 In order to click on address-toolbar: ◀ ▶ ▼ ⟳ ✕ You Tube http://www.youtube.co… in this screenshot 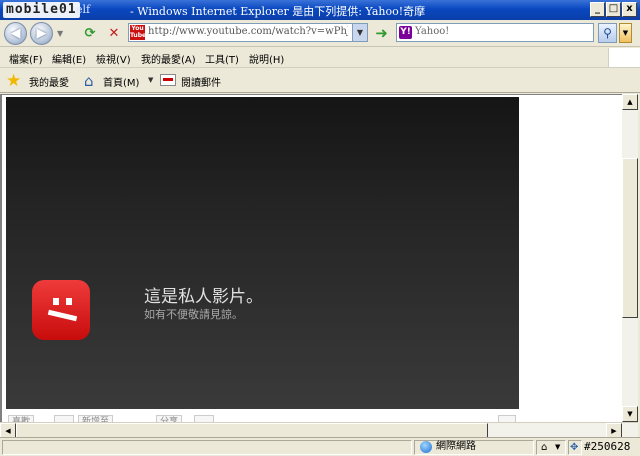, I will do `click(320, 33)`.